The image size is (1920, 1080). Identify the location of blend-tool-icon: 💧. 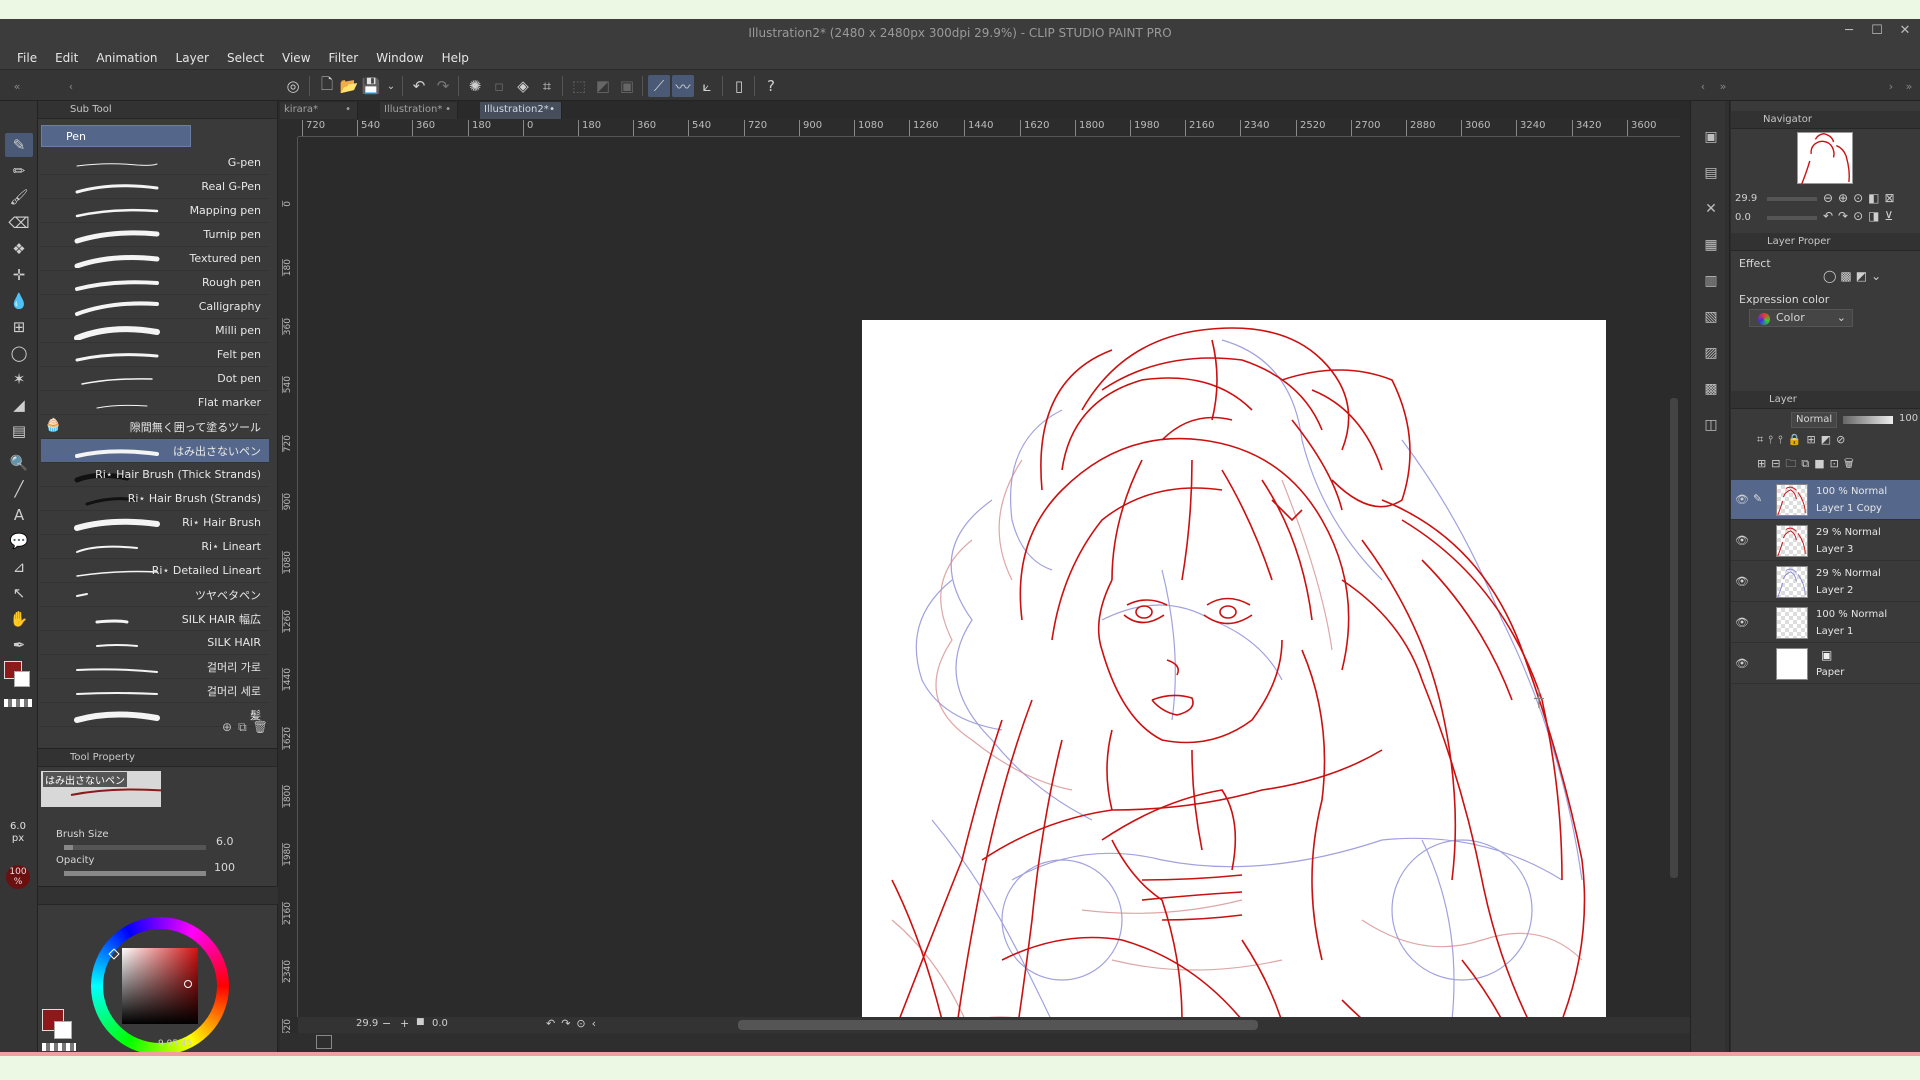
(19, 301).